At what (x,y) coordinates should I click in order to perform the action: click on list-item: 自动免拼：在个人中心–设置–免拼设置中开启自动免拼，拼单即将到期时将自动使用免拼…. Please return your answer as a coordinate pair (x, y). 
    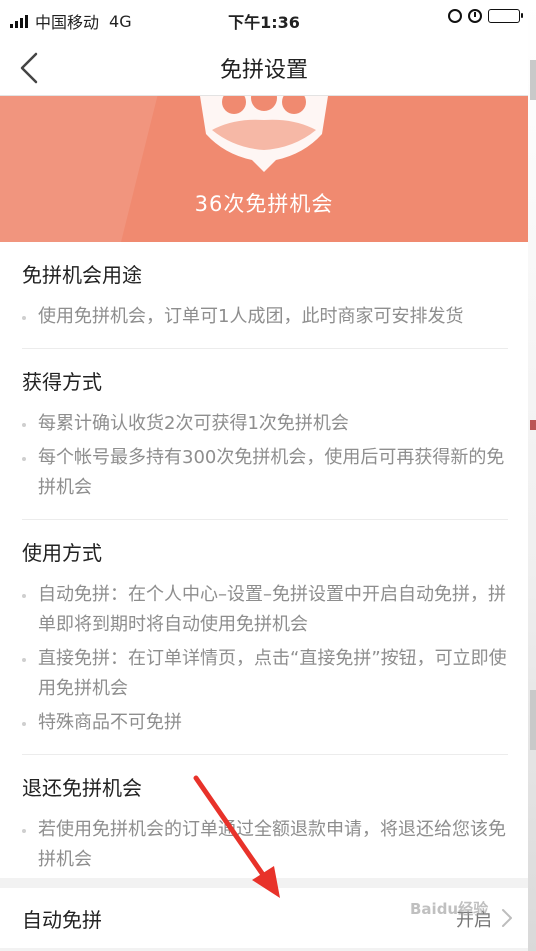
    Looking at the image, I should click on (265, 610).